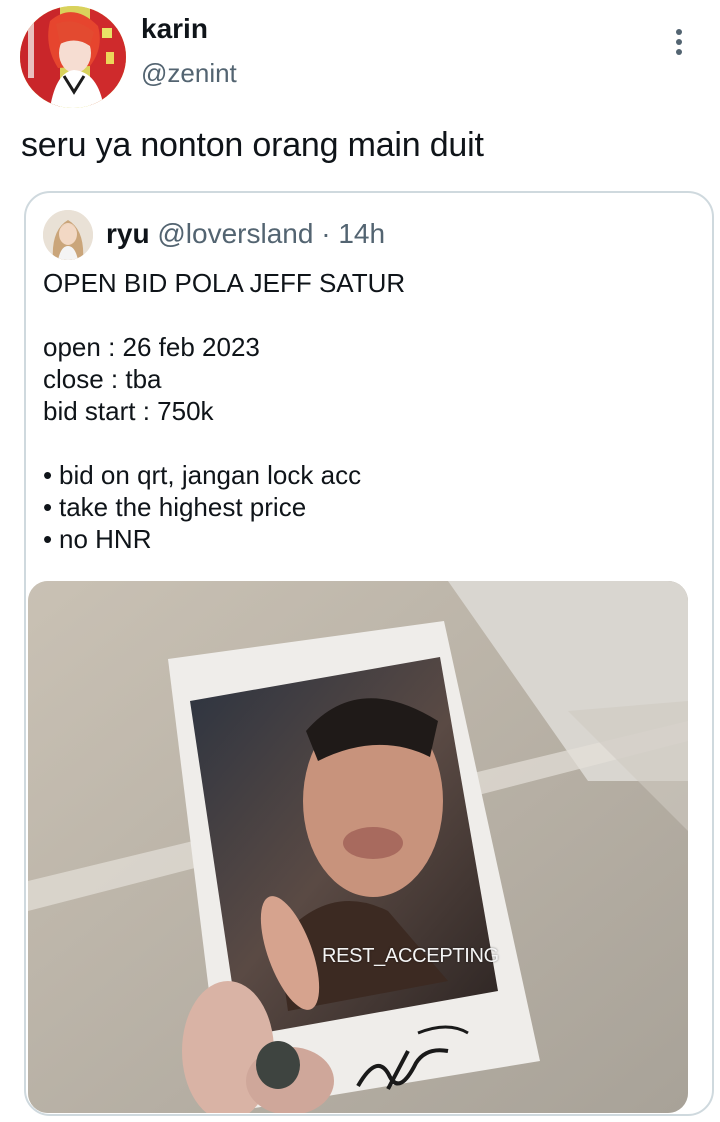 The width and height of the screenshot is (720, 1122). What do you see at coordinates (368, 539) in the screenshot?
I see `bullet-item: no HNR` at bounding box center [368, 539].